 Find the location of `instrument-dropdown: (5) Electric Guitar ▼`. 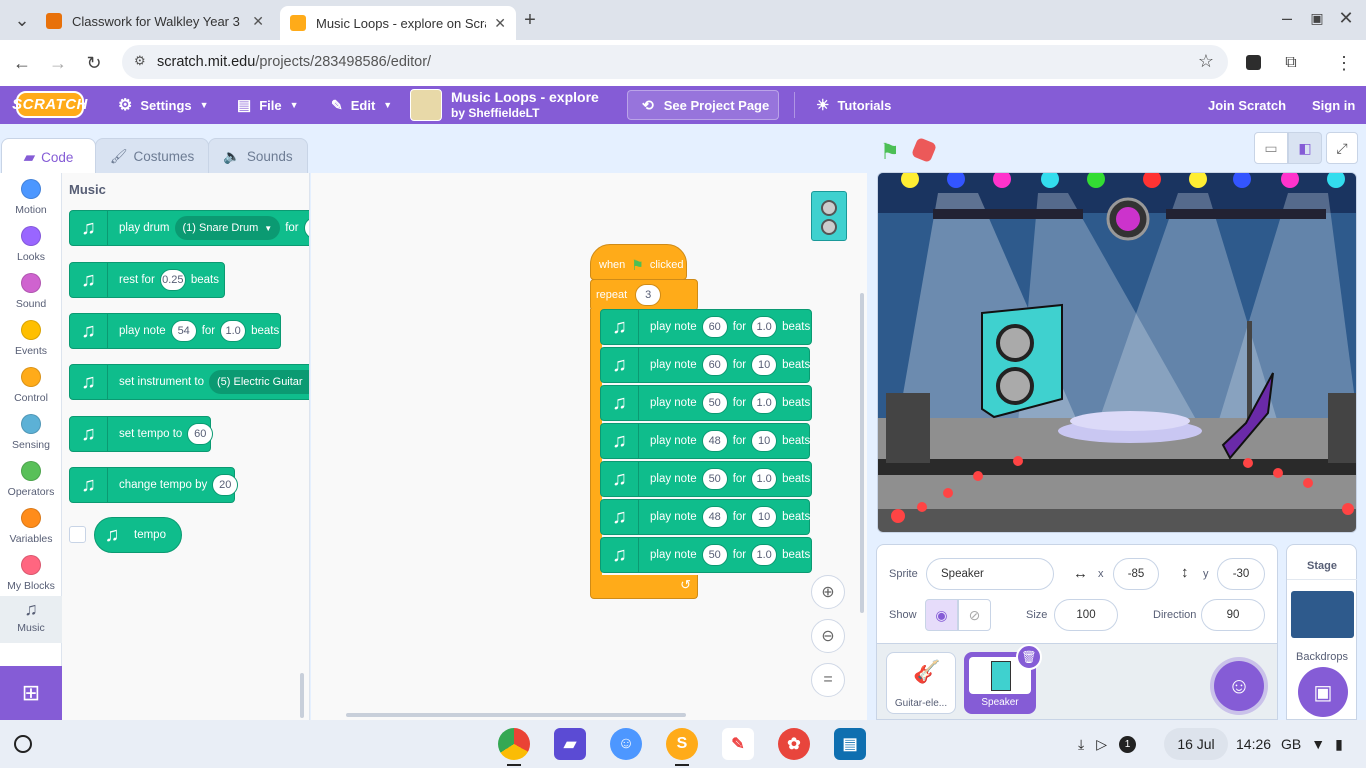

instrument-dropdown: (5) Electric Guitar ▼ is located at coordinates (259, 382).